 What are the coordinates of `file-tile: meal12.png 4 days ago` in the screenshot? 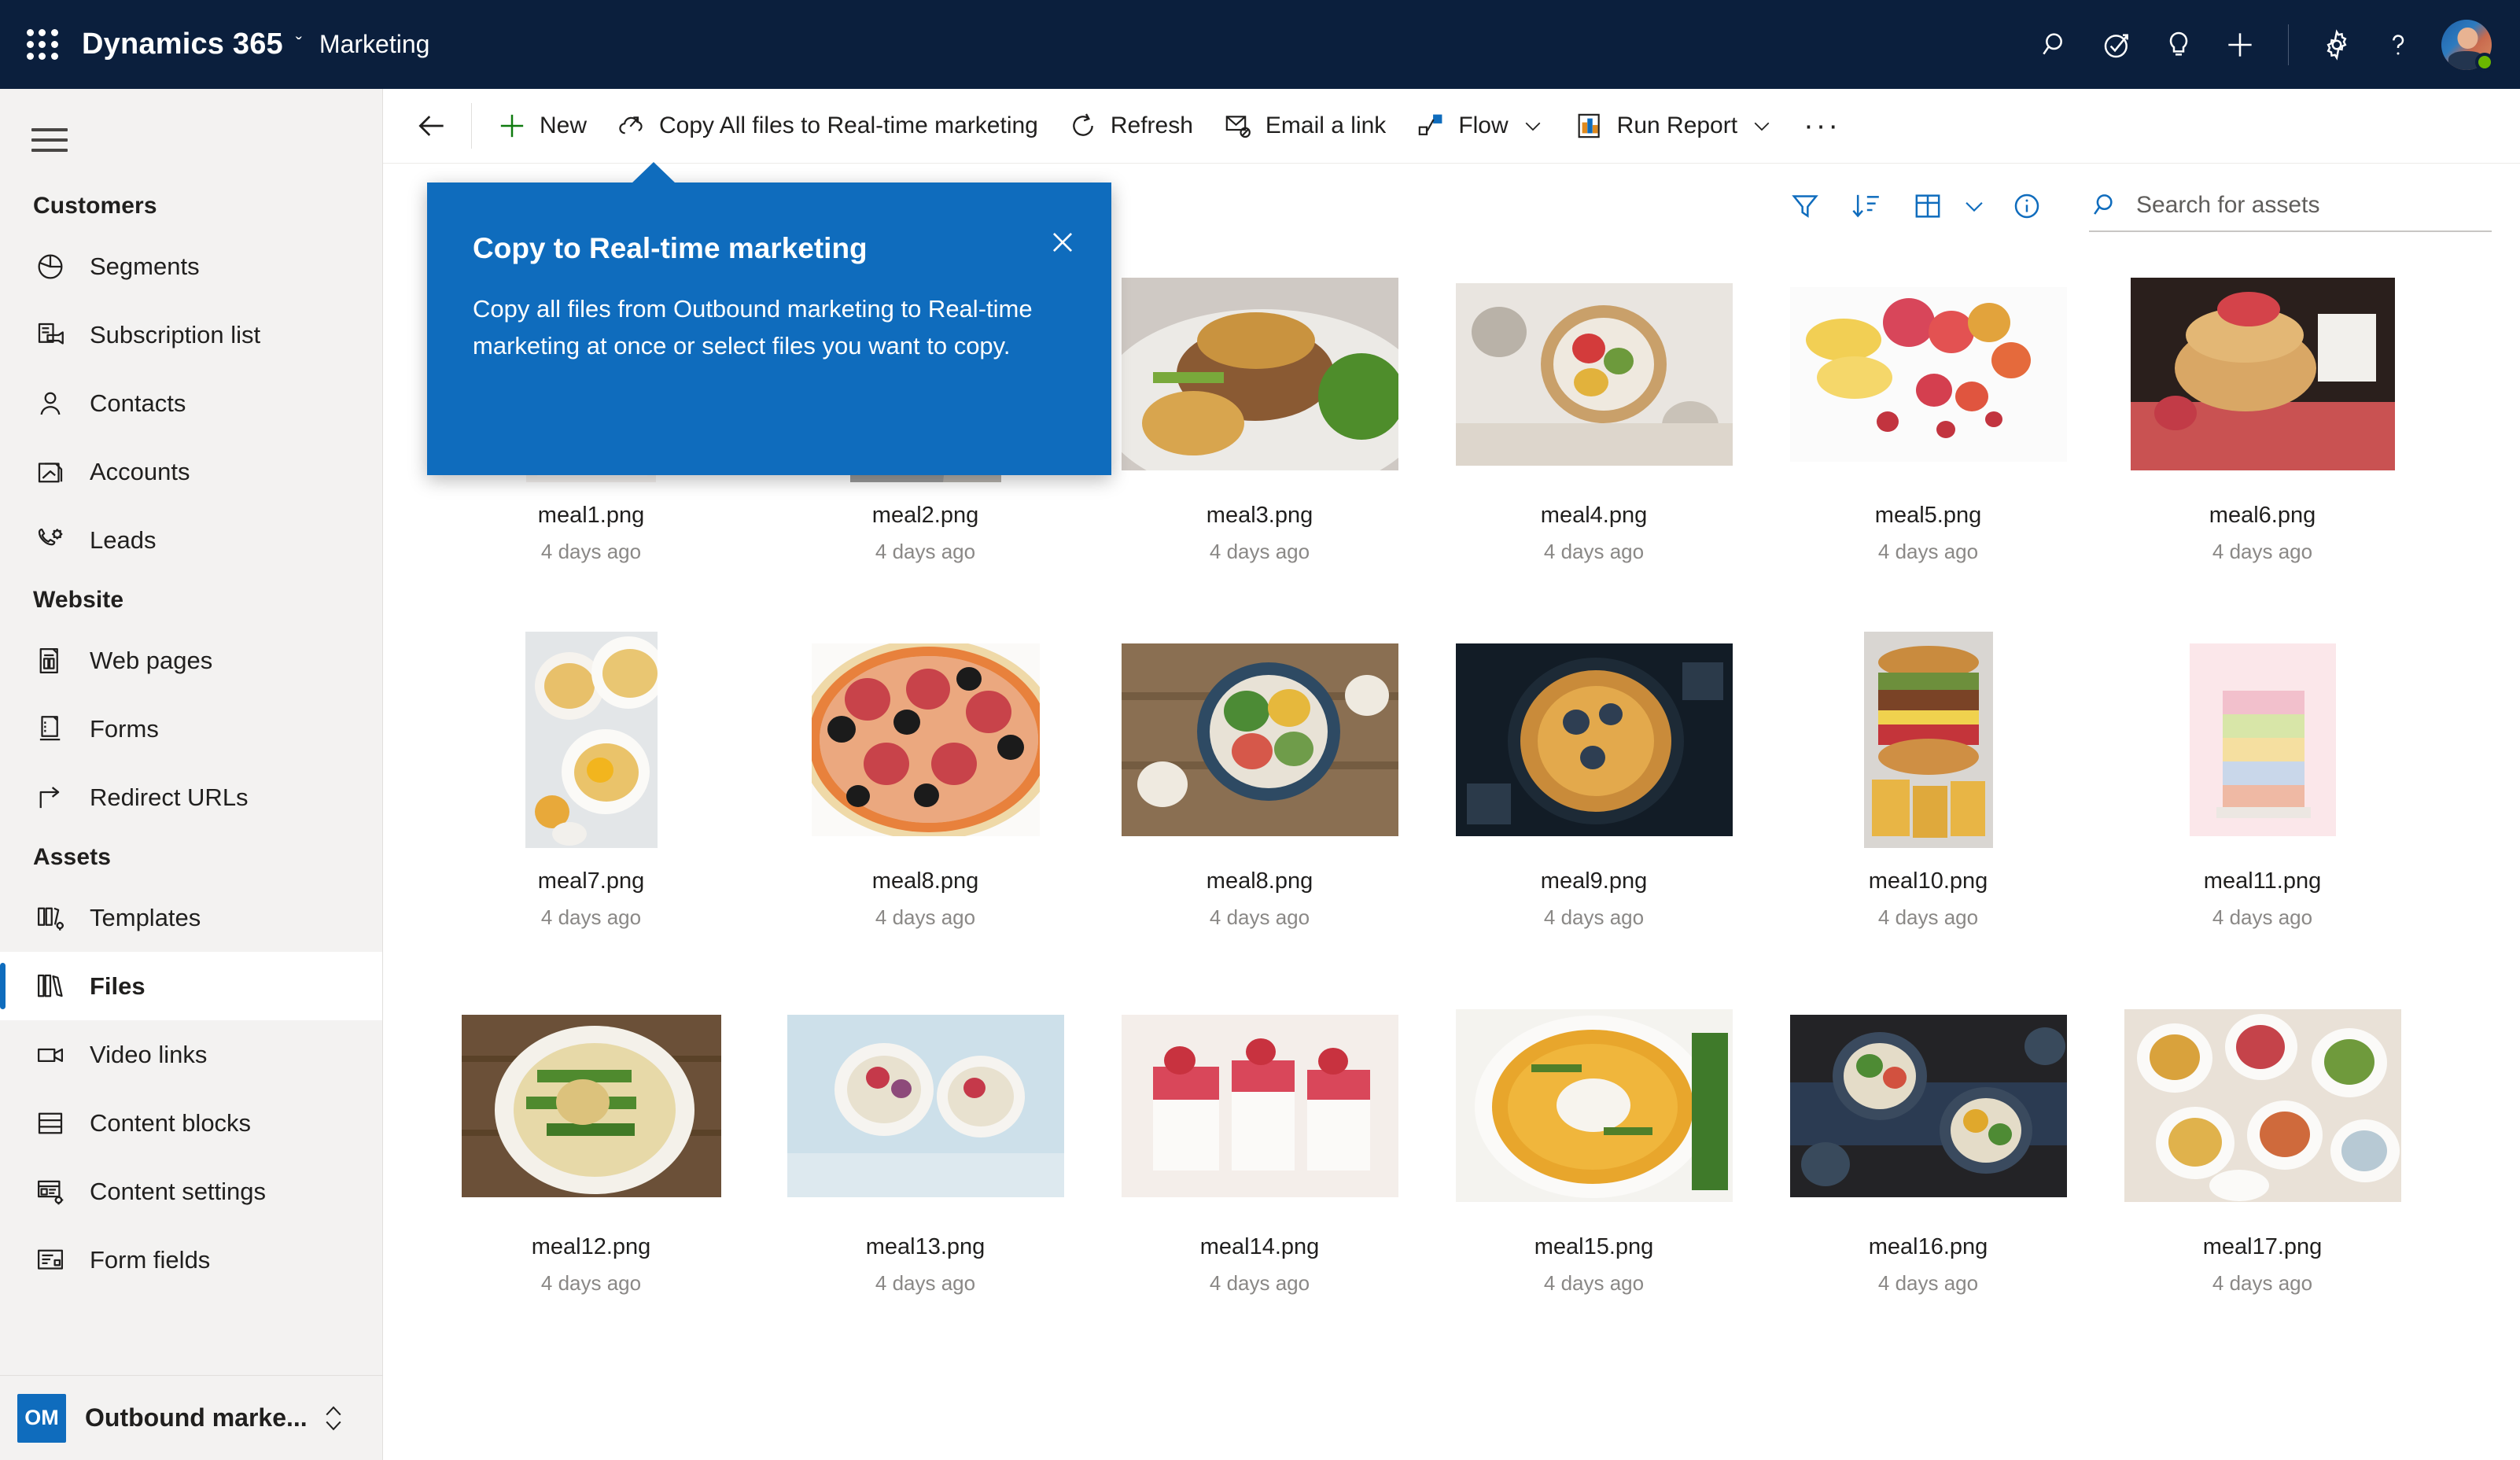 It's located at (591, 1180).